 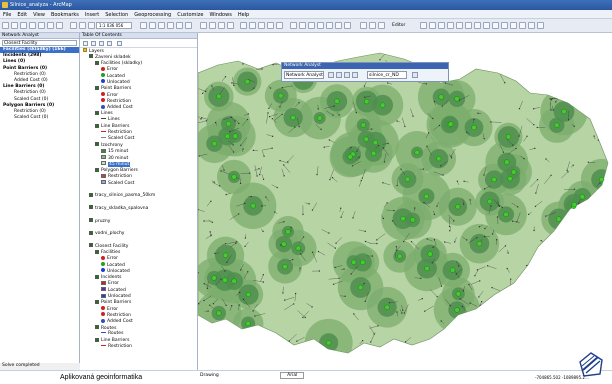 I want to click on menu-item-help: Help, so click(x=243, y=14).